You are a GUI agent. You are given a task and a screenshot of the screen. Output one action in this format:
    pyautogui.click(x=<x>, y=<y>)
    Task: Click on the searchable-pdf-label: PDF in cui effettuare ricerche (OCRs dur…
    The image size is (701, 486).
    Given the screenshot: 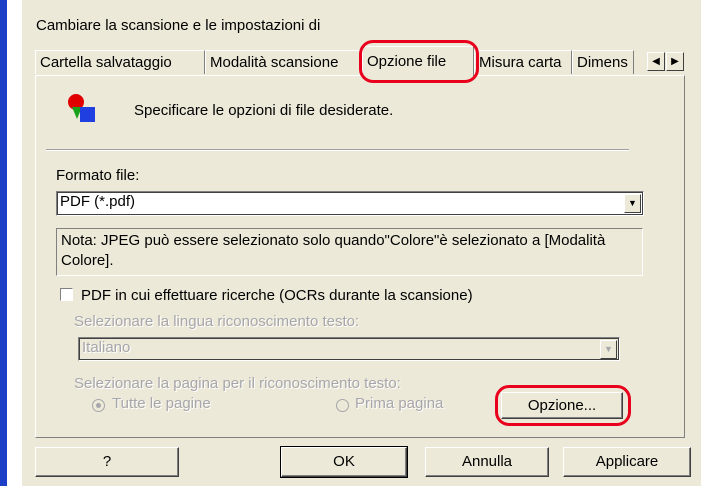 What is the action you would take?
    pyautogui.click(x=277, y=295)
    